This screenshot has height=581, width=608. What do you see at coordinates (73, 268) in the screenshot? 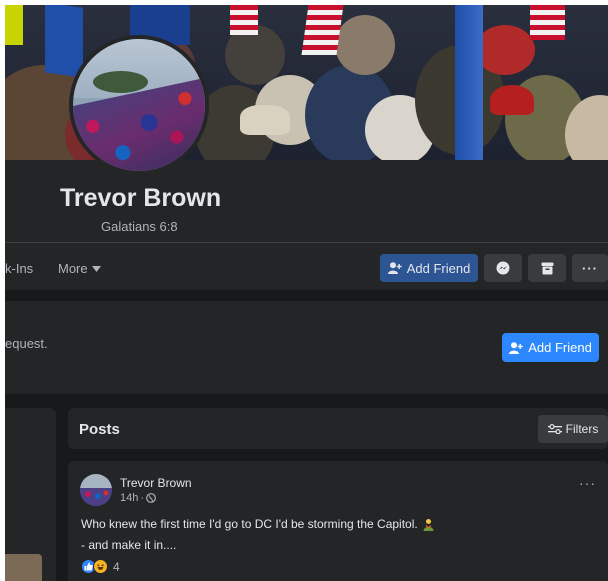
I see `tab-more-label: More` at bounding box center [73, 268].